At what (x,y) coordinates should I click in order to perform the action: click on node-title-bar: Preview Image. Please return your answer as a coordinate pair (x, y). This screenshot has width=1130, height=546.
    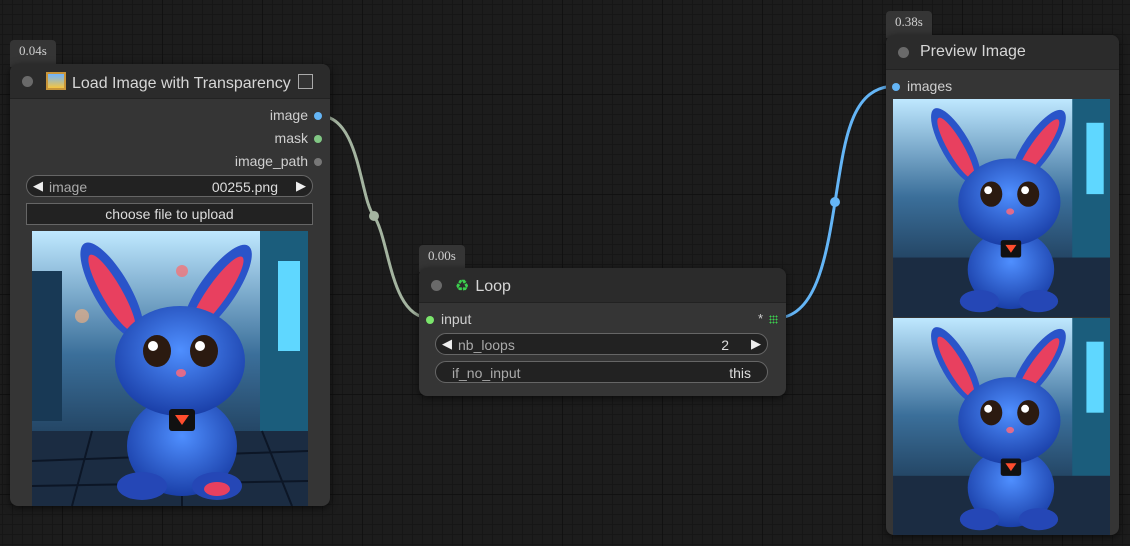
    Looking at the image, I should click on (1002, 52).